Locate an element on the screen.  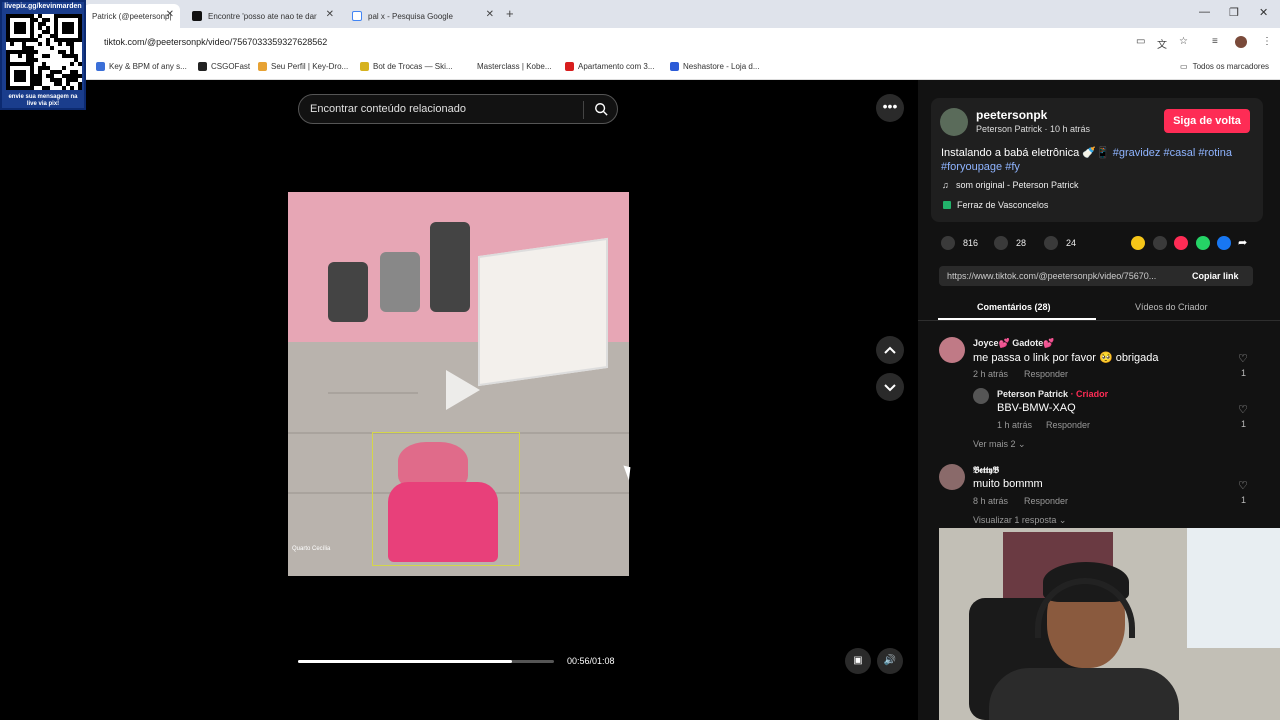
comment-like-count: 1 is located at coordinates (1244, 424).